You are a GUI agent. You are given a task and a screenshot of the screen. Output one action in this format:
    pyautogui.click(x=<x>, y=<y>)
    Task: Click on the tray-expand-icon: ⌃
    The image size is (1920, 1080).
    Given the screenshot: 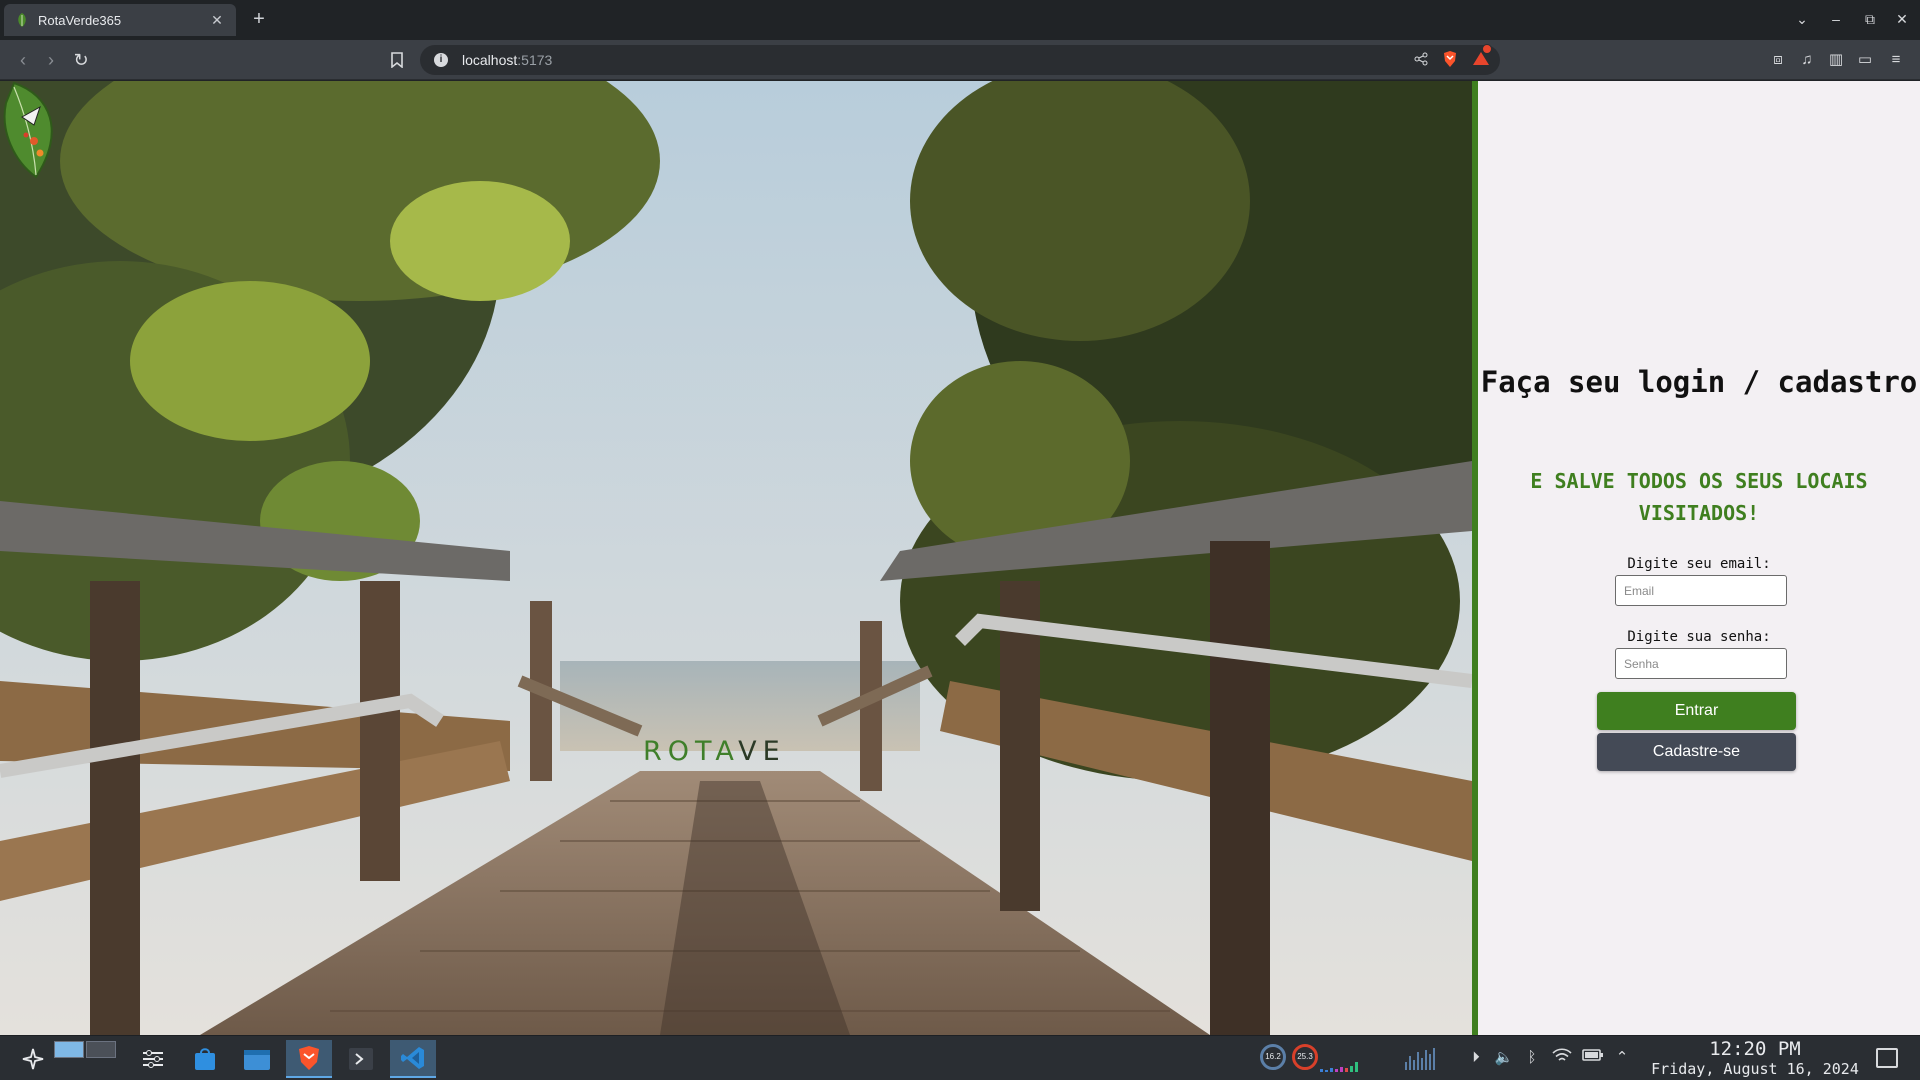 What is the action you would take?
    pyautogui.click(x=1622, y=1058)
    